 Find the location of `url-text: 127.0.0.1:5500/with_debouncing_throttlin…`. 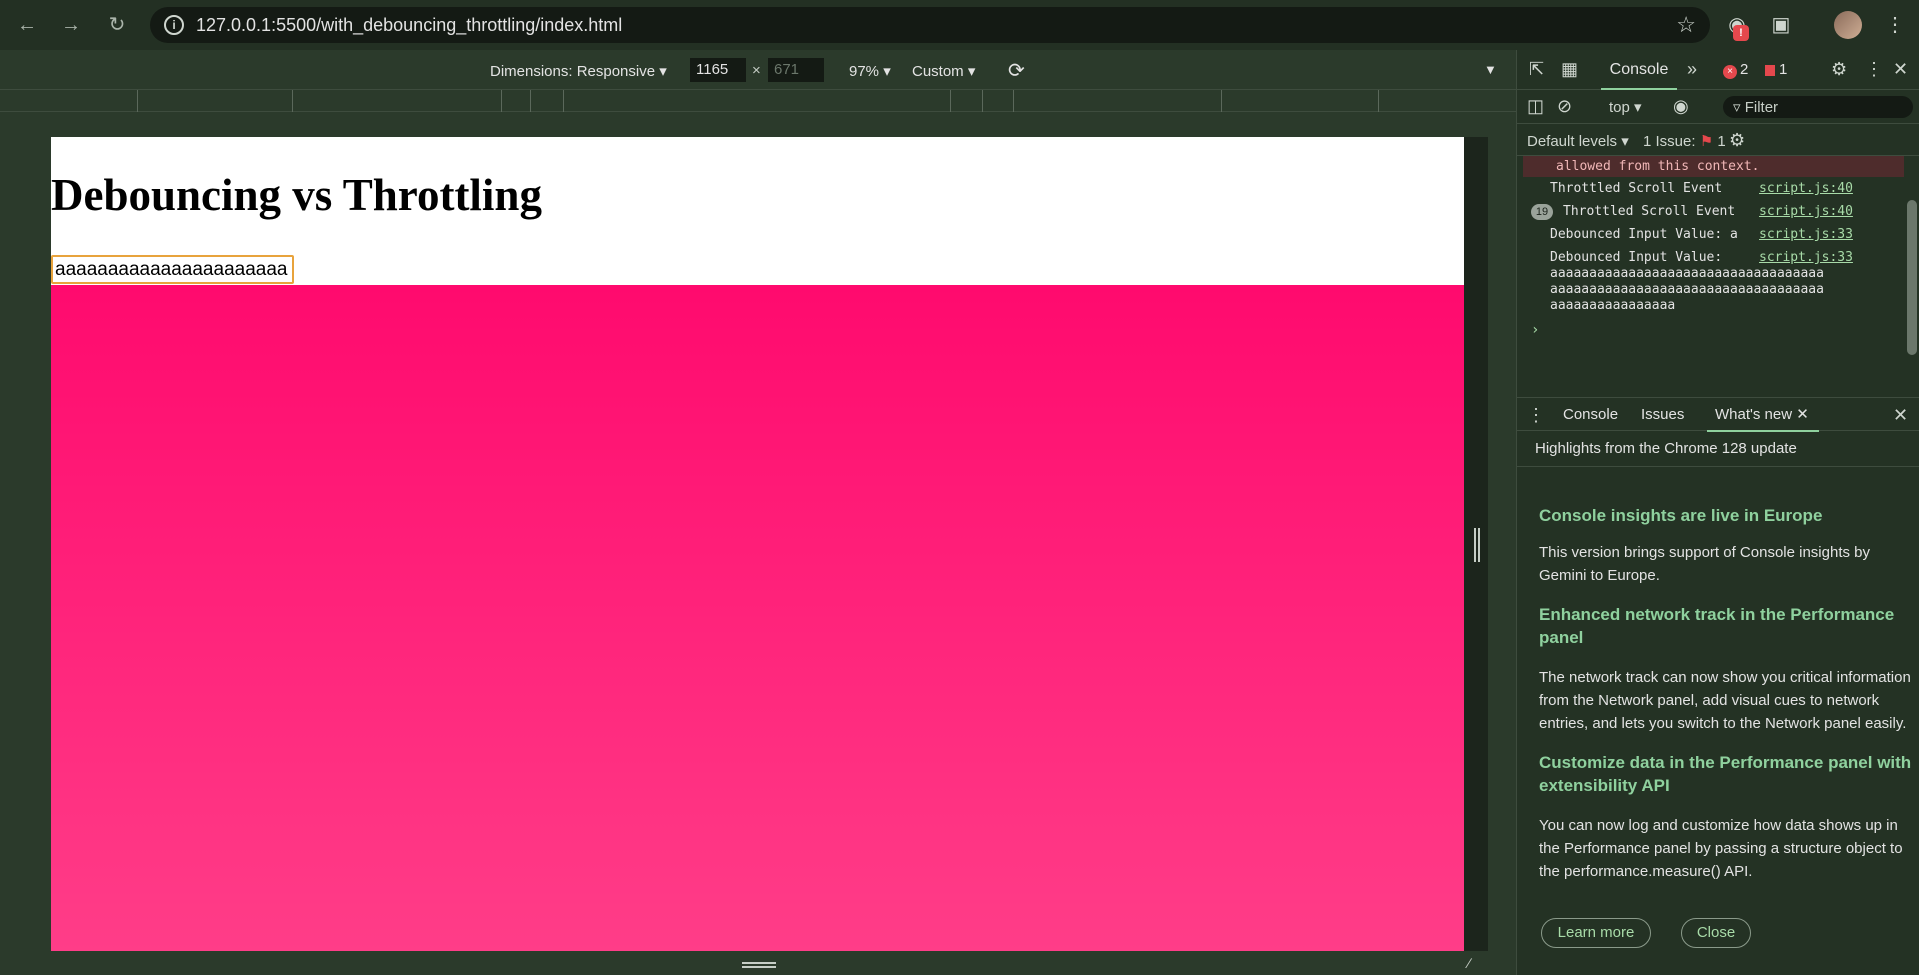

url-text: 127.0.0.1:5500/with_debouncing_throttlin… is located at coordinates (409, 25).